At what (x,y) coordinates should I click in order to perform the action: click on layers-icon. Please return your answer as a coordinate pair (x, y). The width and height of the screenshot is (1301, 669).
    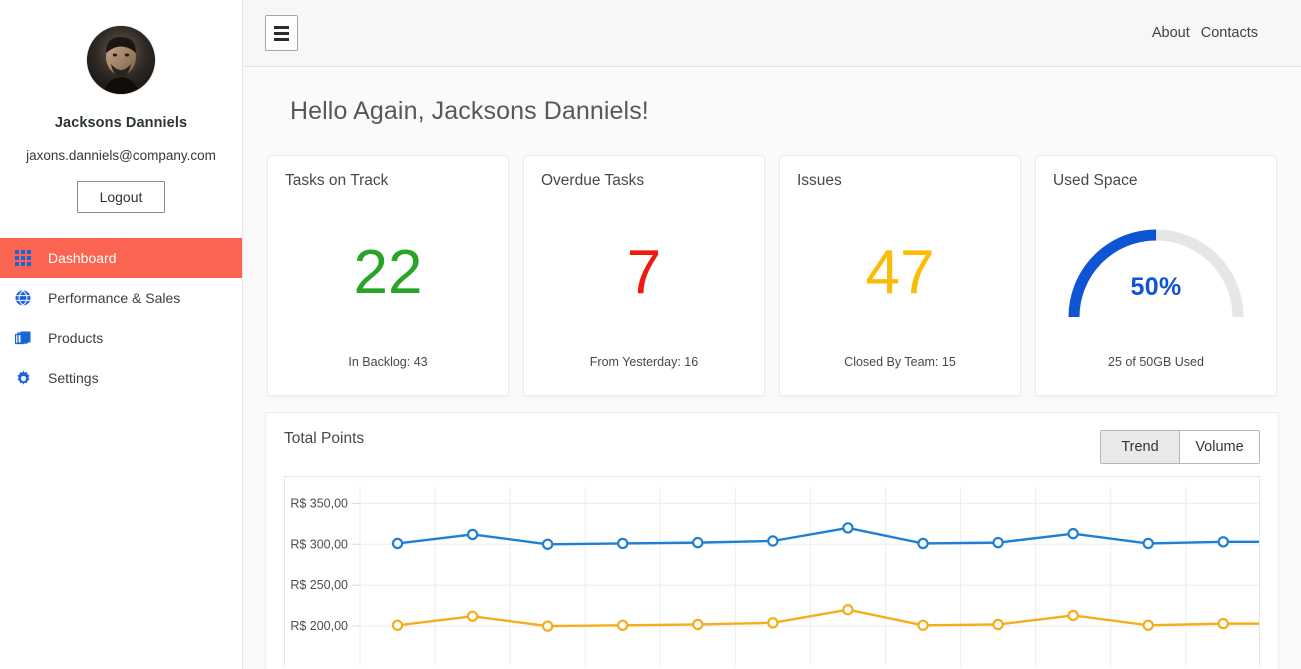
    Looking at the image, I should click on (26, 338).